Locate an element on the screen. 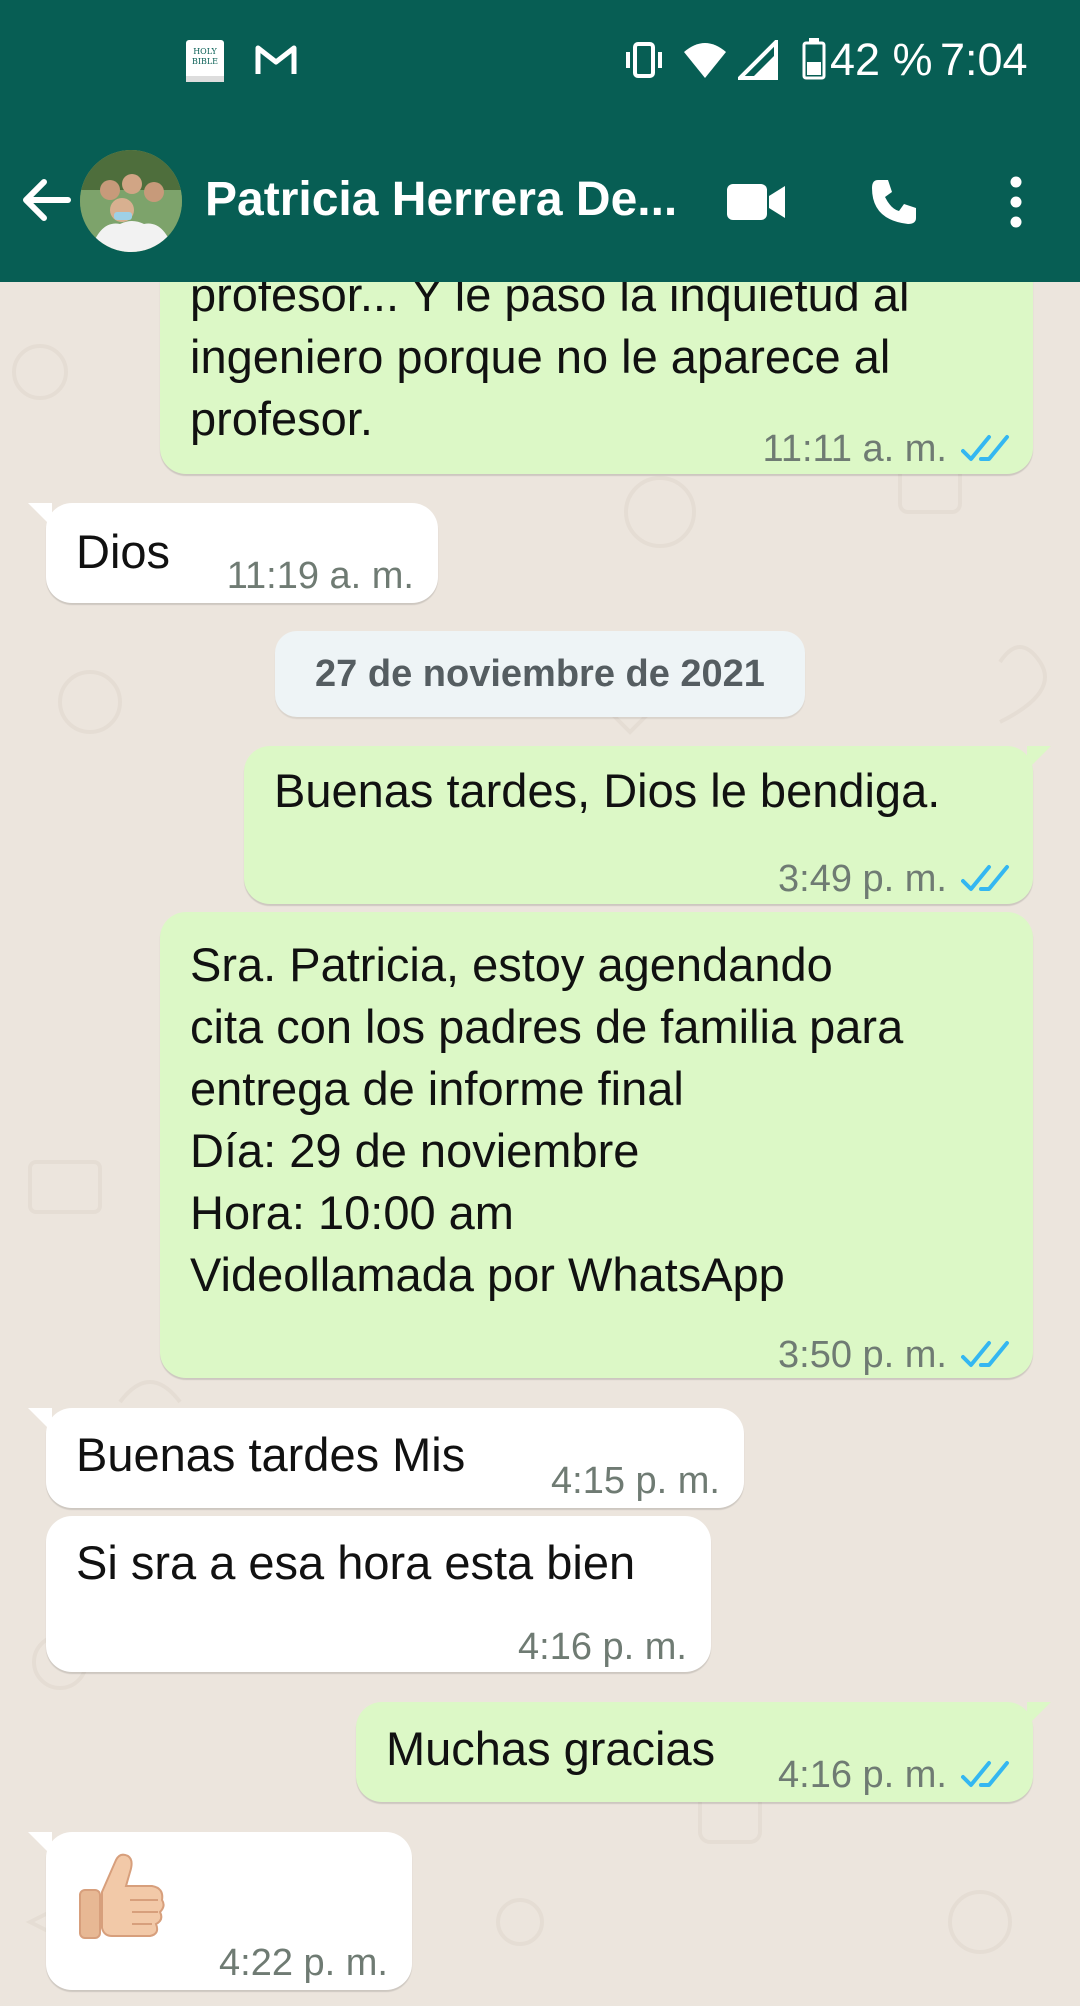  message-time: 4:22 p. m. is located at coordinates (303, 1963).